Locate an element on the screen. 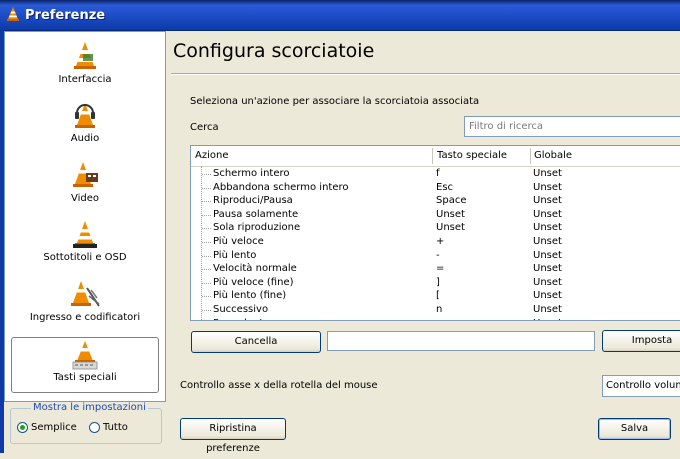  table-row: Sola riproduzione Unset Unset is located at coordinates (435, 228).